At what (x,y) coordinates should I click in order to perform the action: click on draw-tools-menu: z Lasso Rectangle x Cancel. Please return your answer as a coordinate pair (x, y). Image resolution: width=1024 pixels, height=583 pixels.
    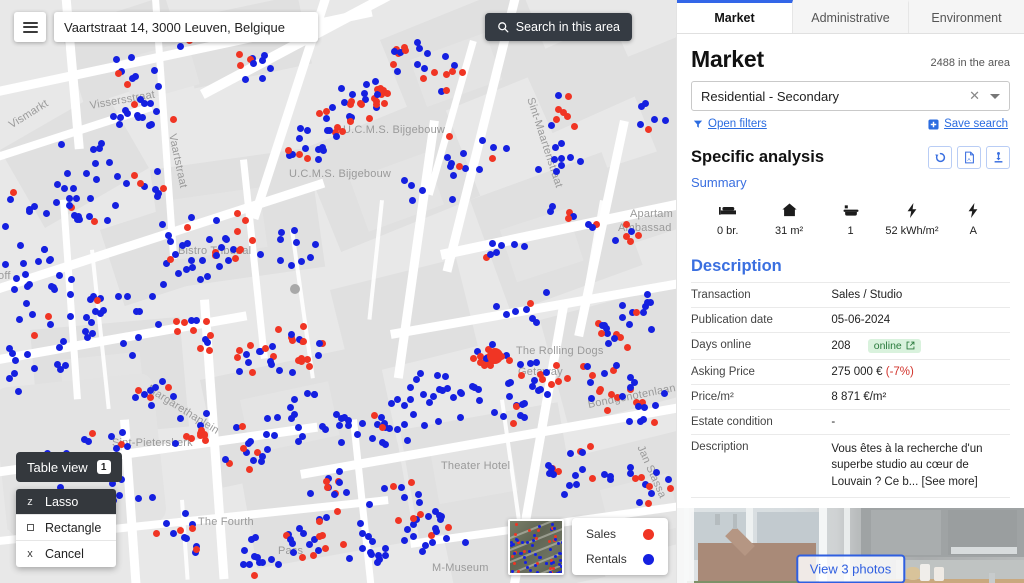
    Looking at the image, I should click on (66, 528).